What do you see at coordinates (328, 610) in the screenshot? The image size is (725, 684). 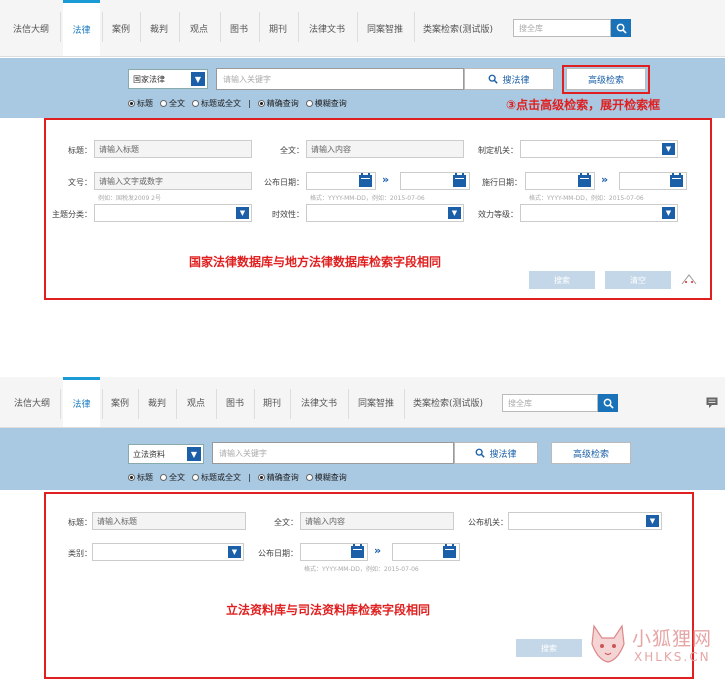 I see `caption-legislative: 立法资料库与司法资料库检索字段相同` at bounding box center [328, 610].